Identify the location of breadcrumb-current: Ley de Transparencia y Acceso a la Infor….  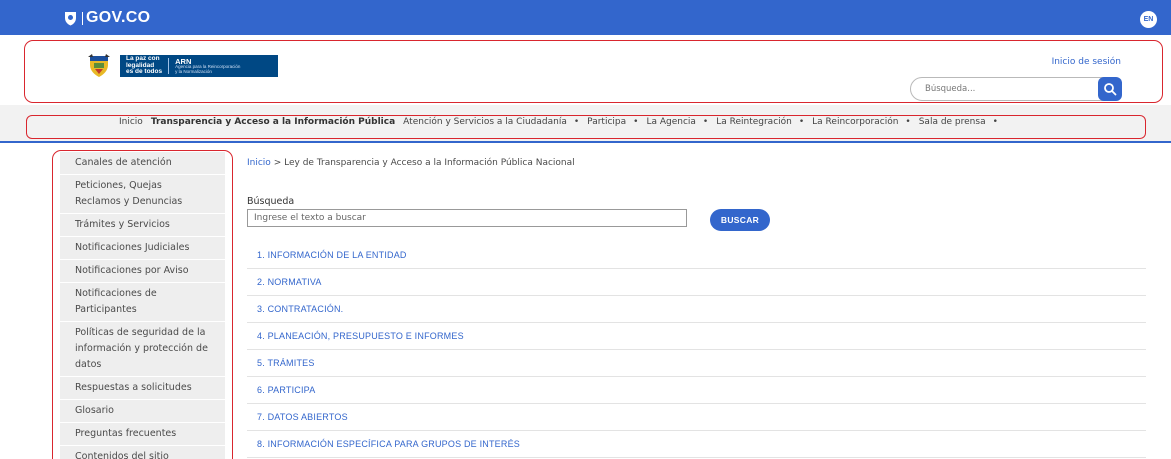
(429, 163).